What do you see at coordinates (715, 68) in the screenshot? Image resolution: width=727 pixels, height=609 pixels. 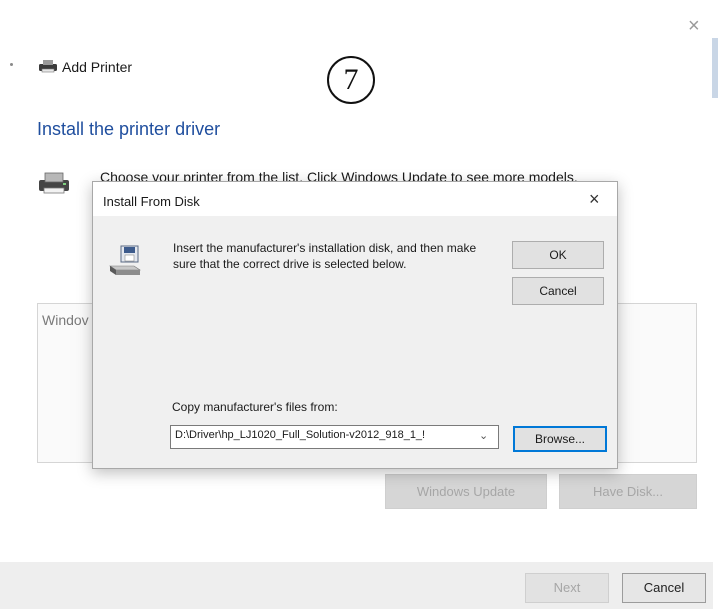 I see `window-edge-accent` at bounding box center [715, 68].